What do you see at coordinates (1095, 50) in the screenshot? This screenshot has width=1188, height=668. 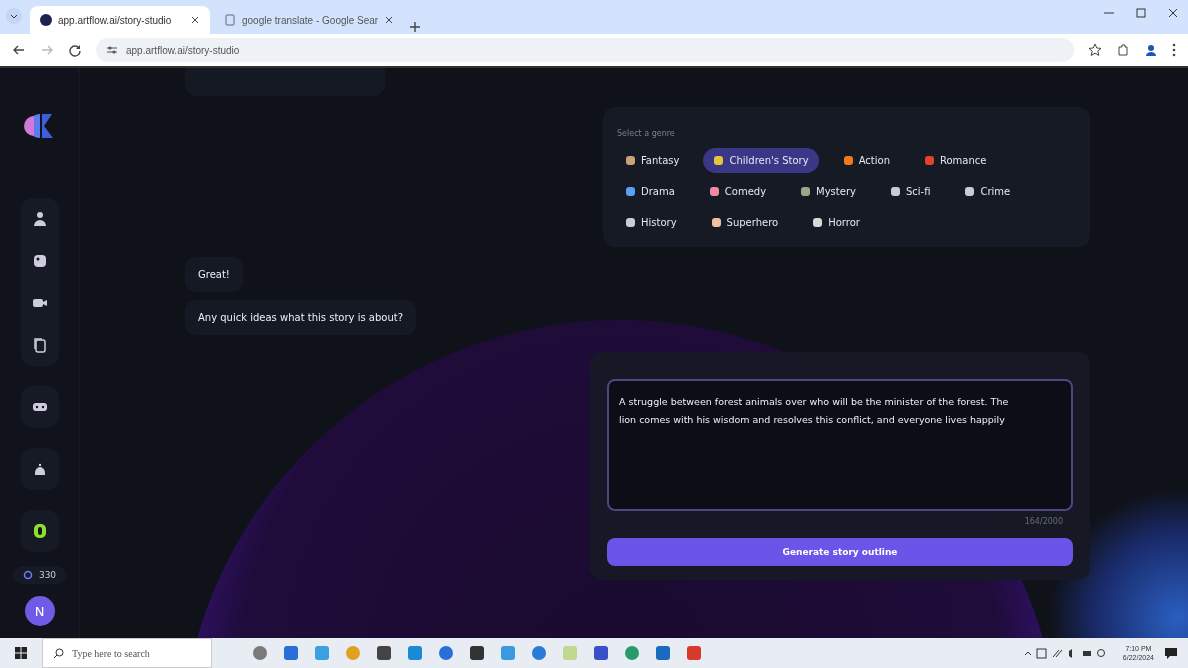 I see `star-icon` at bounding box center [1095, 50].